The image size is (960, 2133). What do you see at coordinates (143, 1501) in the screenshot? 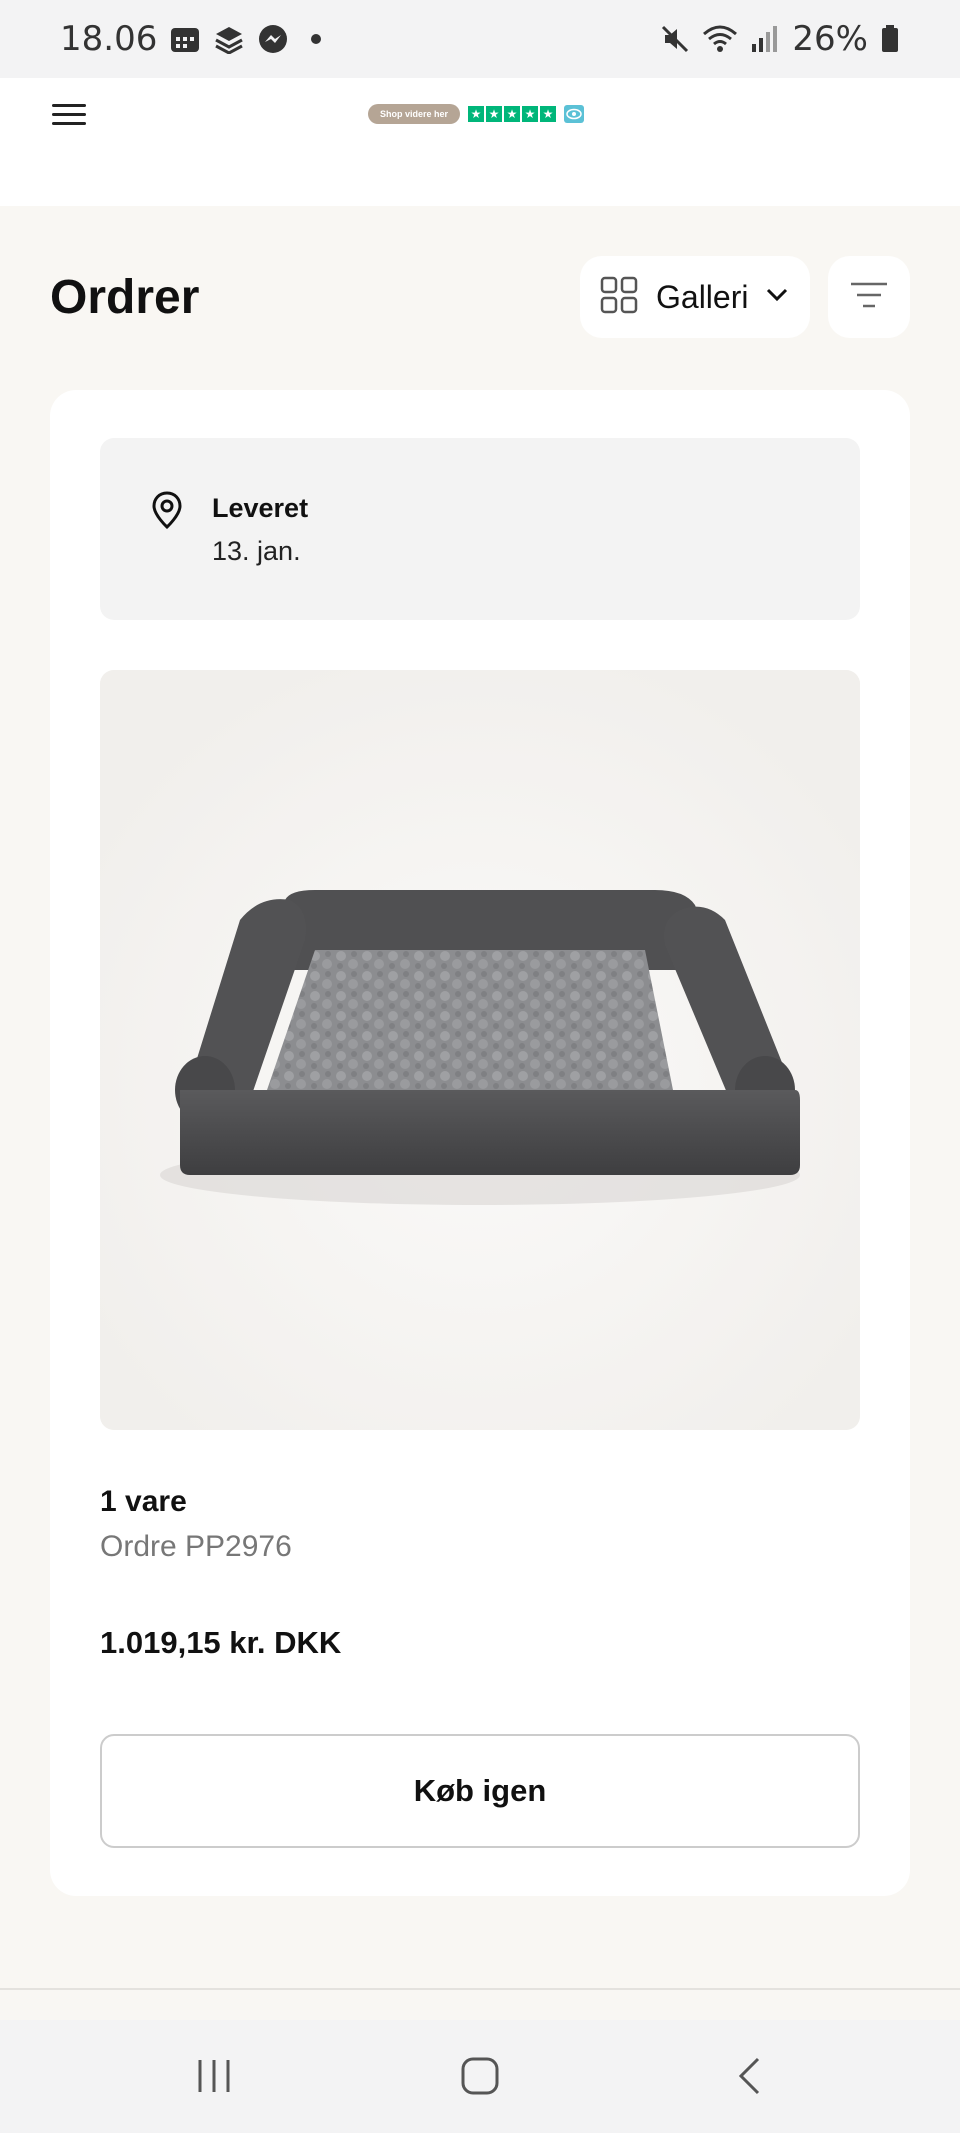
I see `items-count: 1 vare` at bounding box center [143, 1501].